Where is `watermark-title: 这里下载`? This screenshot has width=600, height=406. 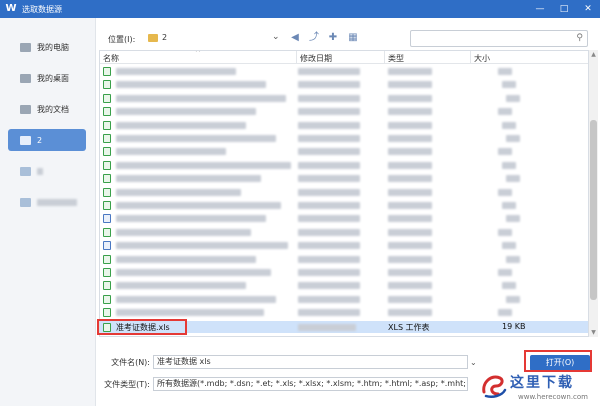
watermark-title: 这里下载 is located at coordinates (542, 383).